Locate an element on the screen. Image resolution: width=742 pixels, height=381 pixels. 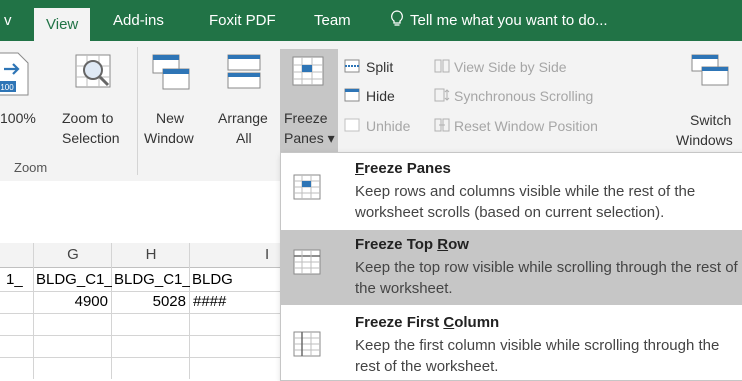
new-window-button: New Window is located at coordinates (171, 102).